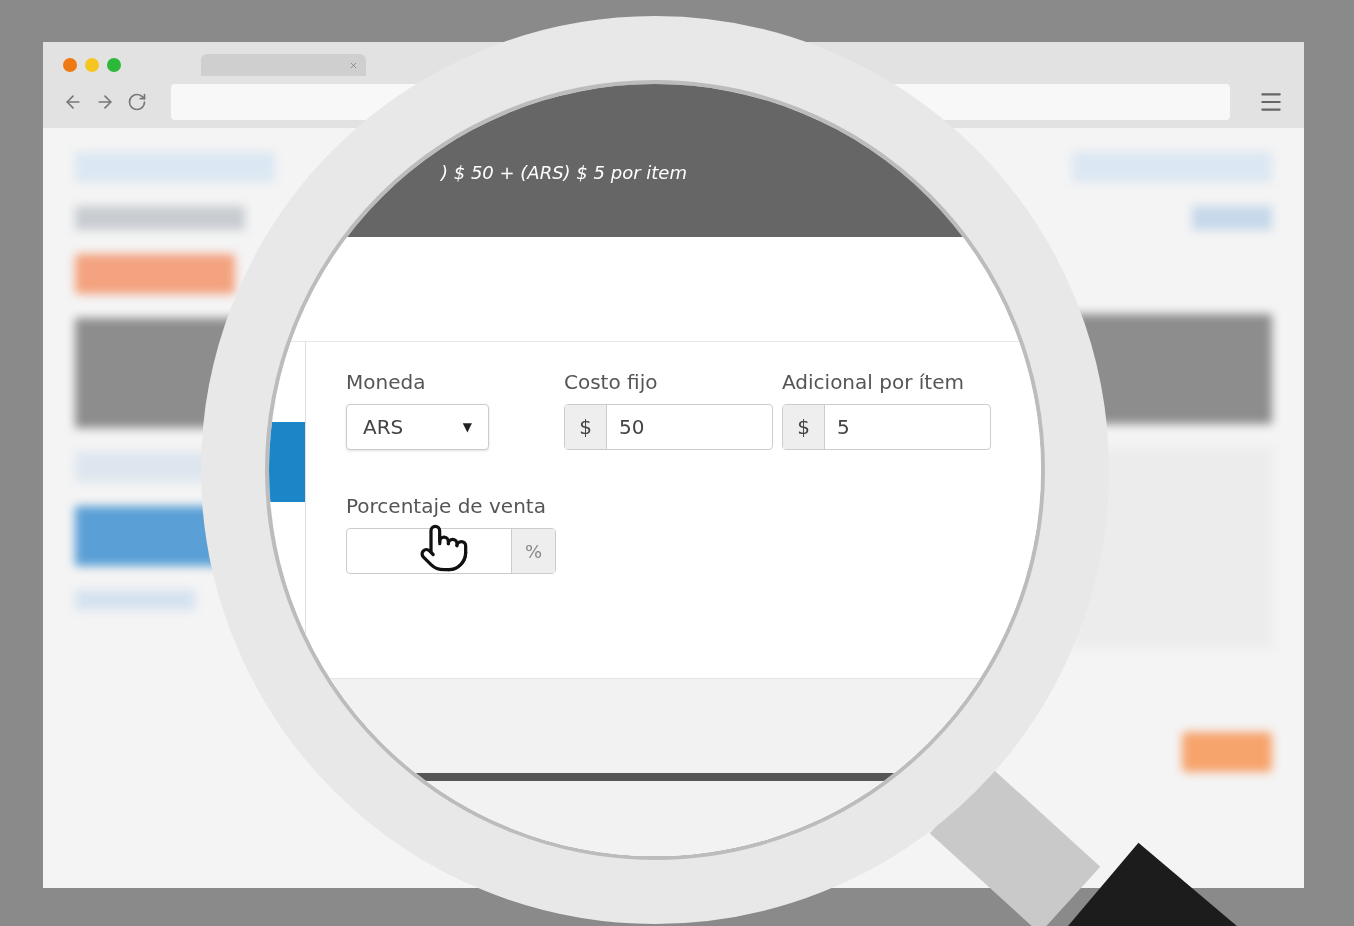  I want to click on field-label: Adicional por ítem, so click(873, 382).